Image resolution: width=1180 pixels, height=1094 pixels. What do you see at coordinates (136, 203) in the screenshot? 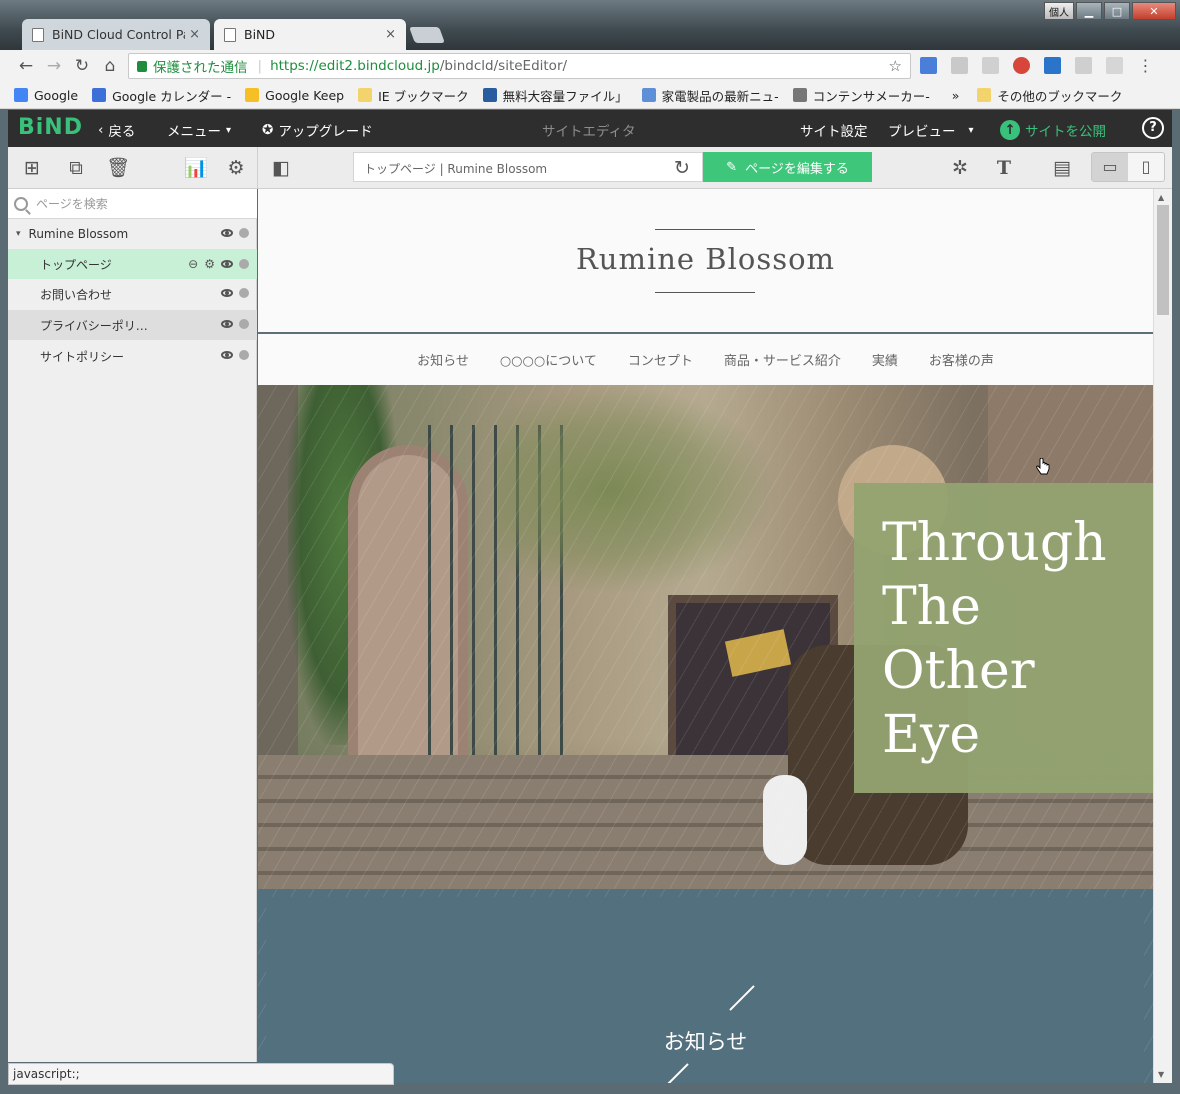
I see `search-input` at bounding box center [136, 203].